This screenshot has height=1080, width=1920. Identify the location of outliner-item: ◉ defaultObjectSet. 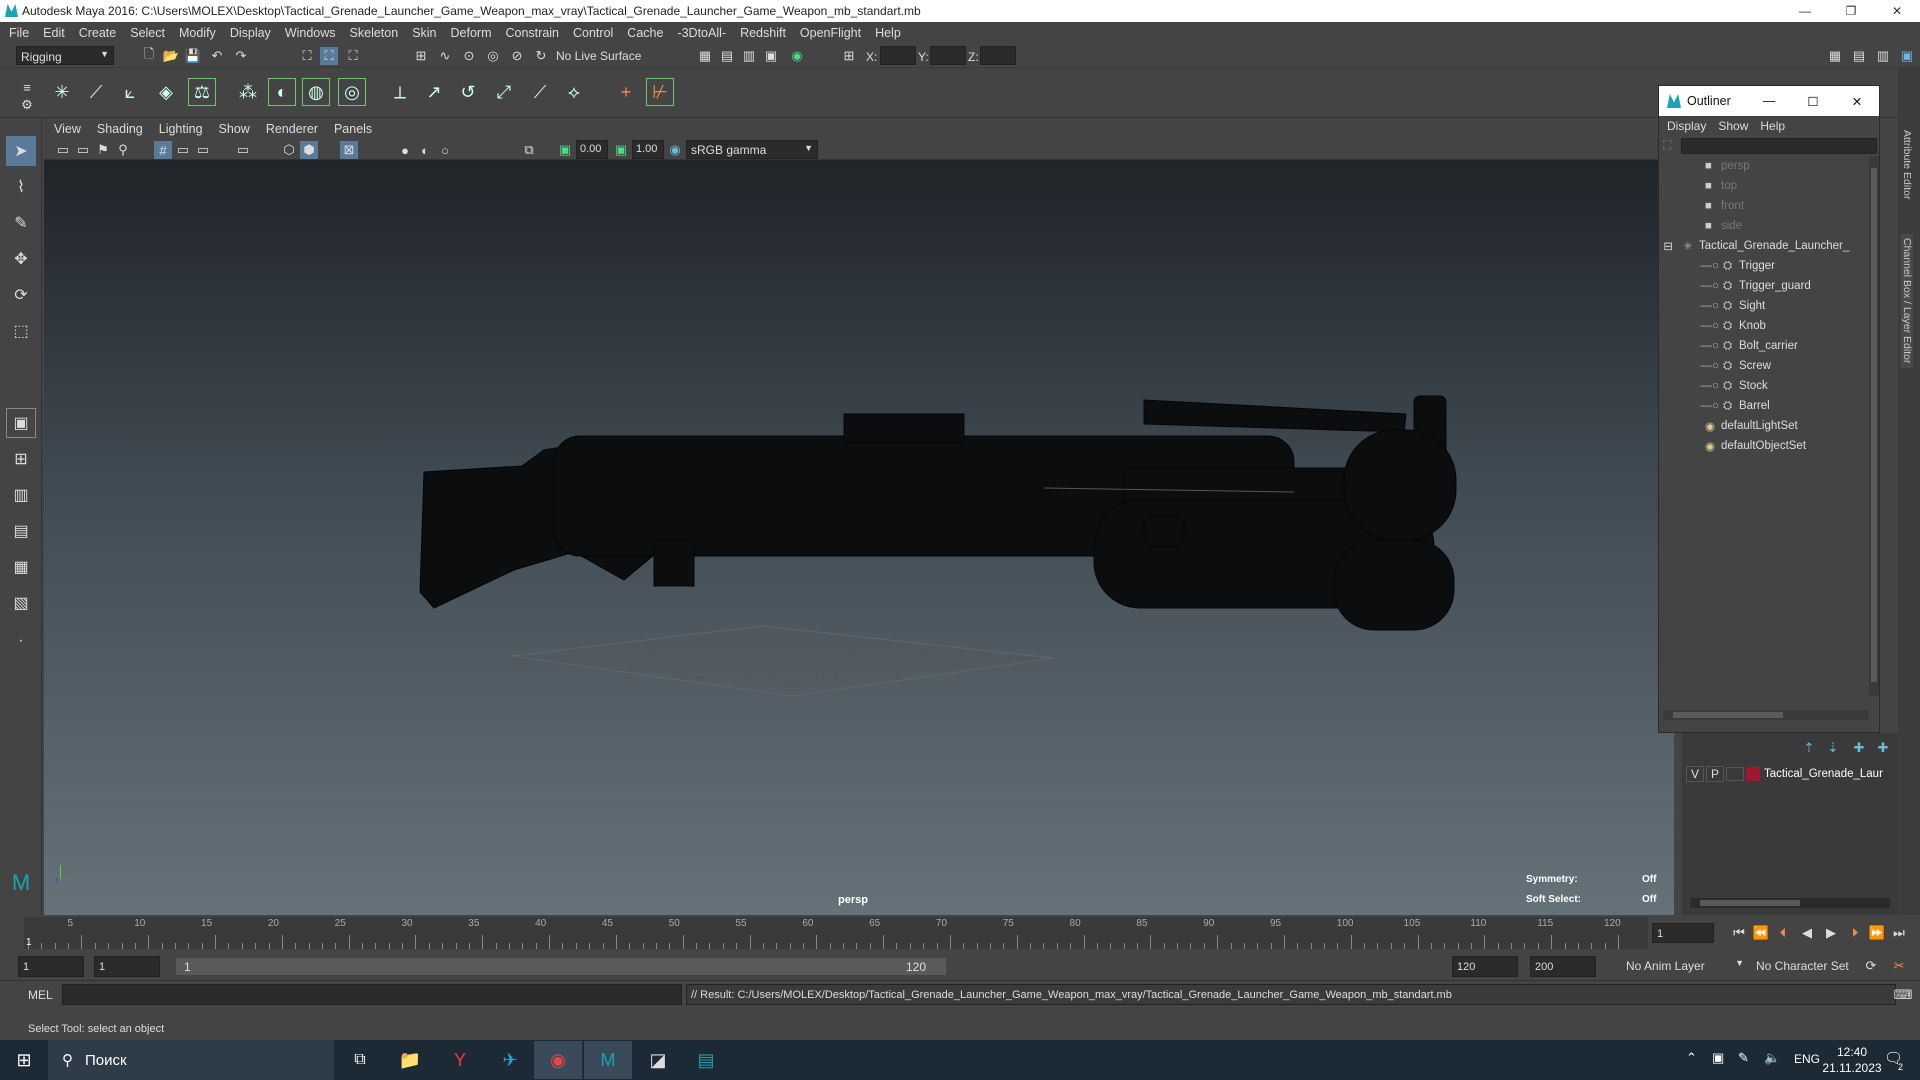
(1764, 446).